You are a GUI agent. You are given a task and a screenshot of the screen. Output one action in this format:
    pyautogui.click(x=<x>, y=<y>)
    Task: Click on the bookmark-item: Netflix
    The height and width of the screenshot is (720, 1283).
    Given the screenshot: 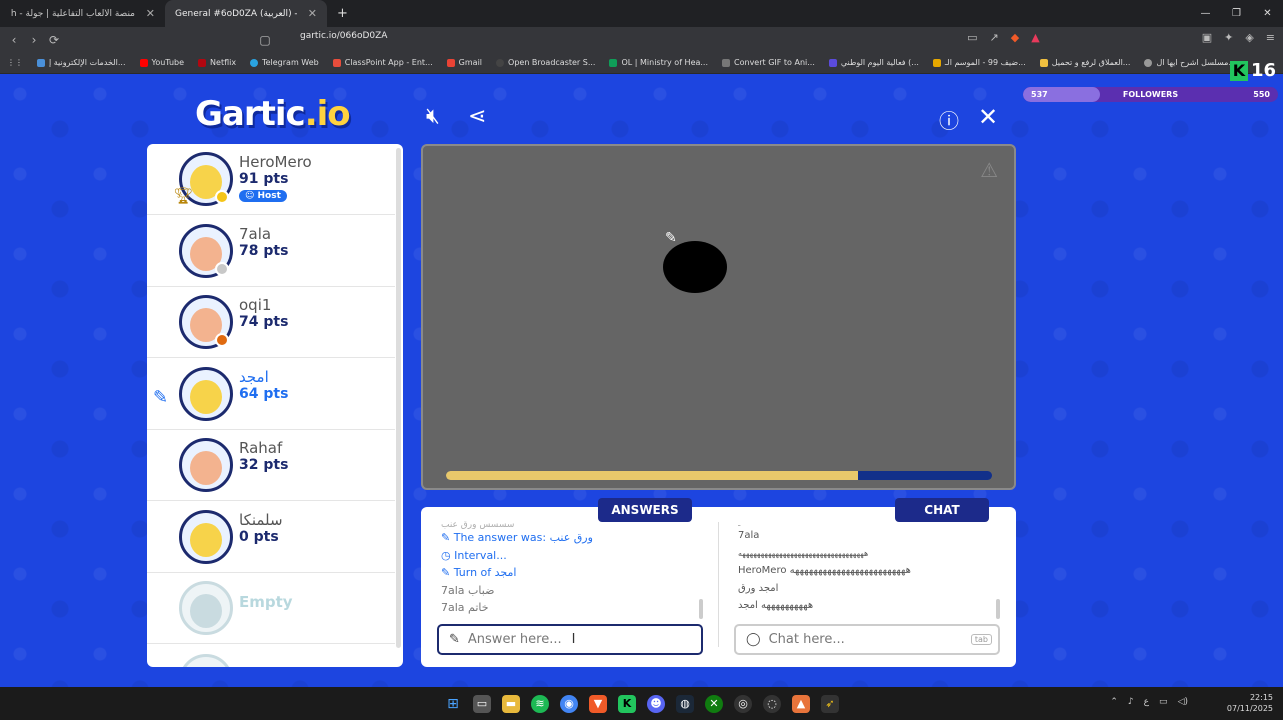 What is the action you would take?
    pyautogui.click(x=217, y=62)
    